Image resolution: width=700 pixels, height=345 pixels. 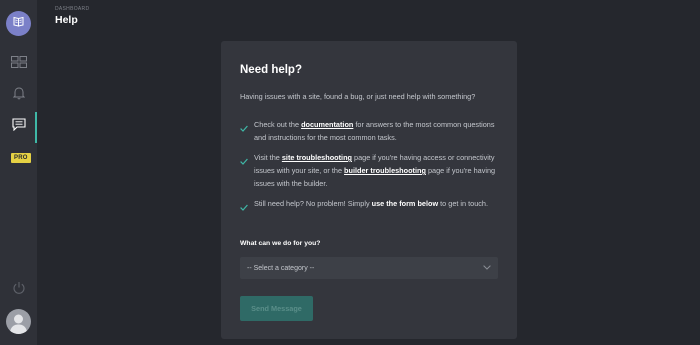 I want to click on message-icon, so click(x=18, y=127).